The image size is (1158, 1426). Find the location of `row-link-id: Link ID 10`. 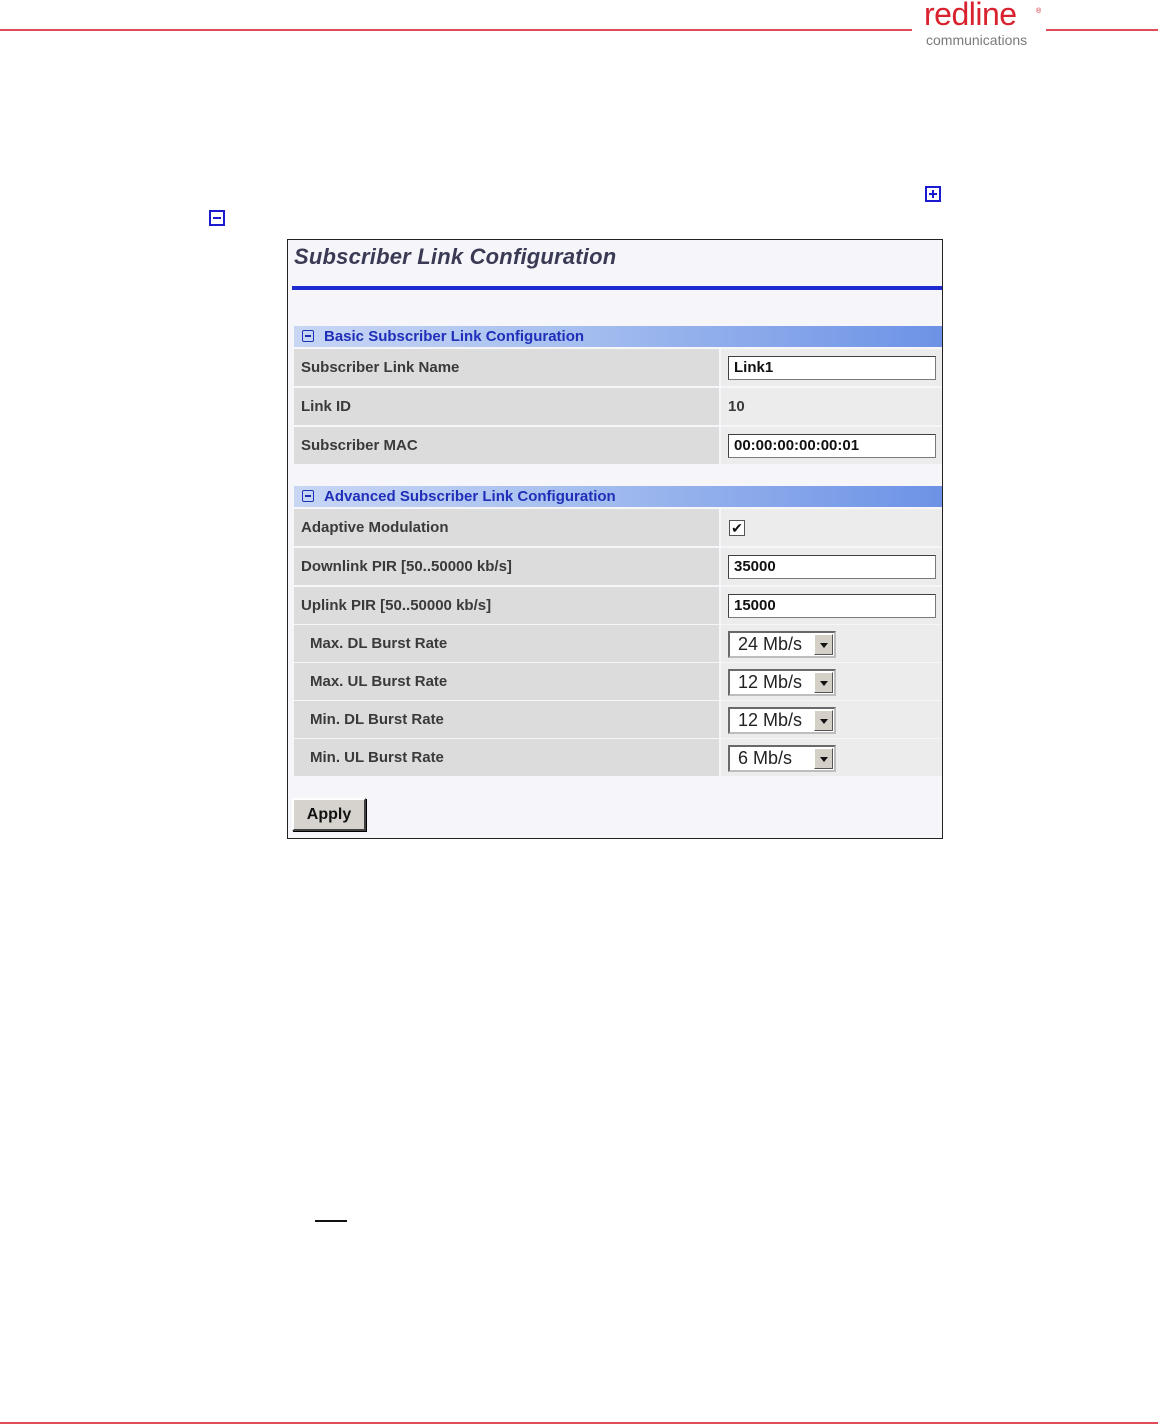

row-link-id: Link ID 10 is located at coordinates (618, 406).